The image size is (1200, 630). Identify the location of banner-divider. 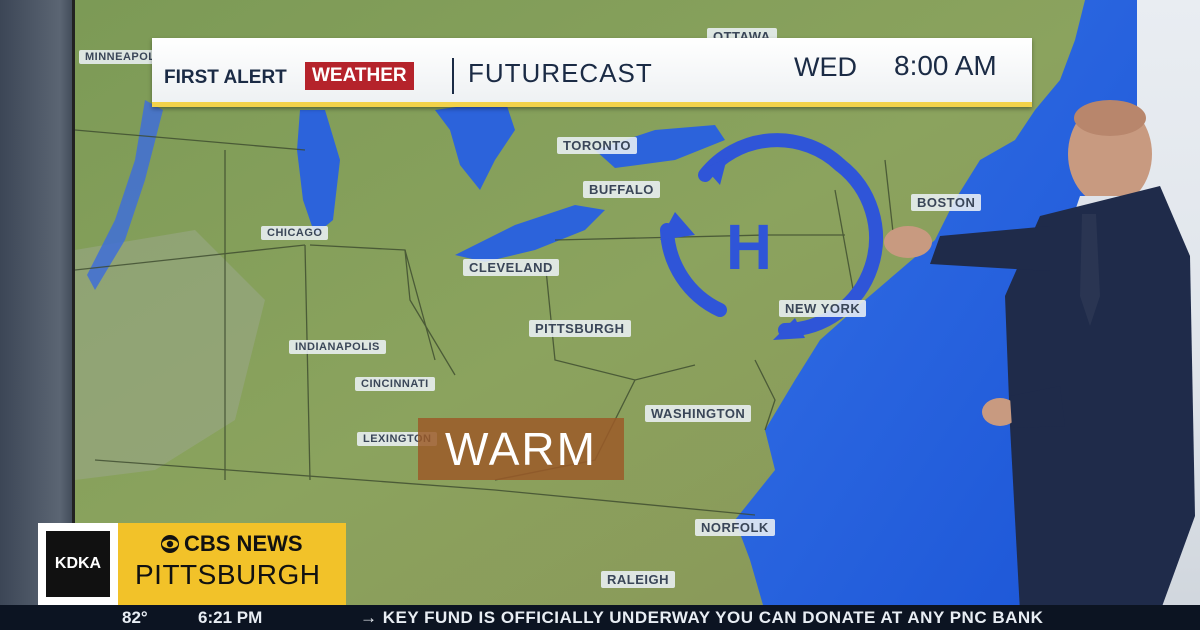
(453, 76).